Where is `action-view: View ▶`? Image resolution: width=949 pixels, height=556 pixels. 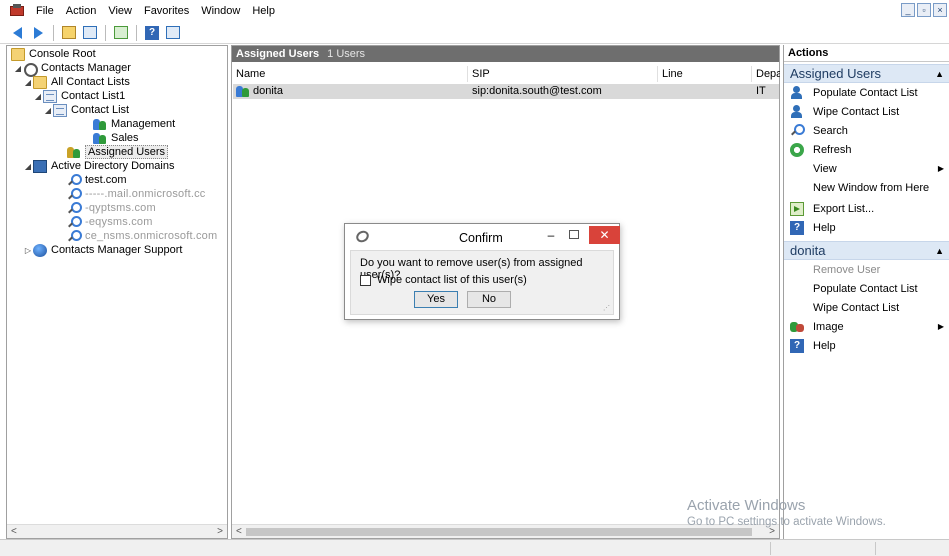 action-view: View ▶ is located at coordinates (866, 168).